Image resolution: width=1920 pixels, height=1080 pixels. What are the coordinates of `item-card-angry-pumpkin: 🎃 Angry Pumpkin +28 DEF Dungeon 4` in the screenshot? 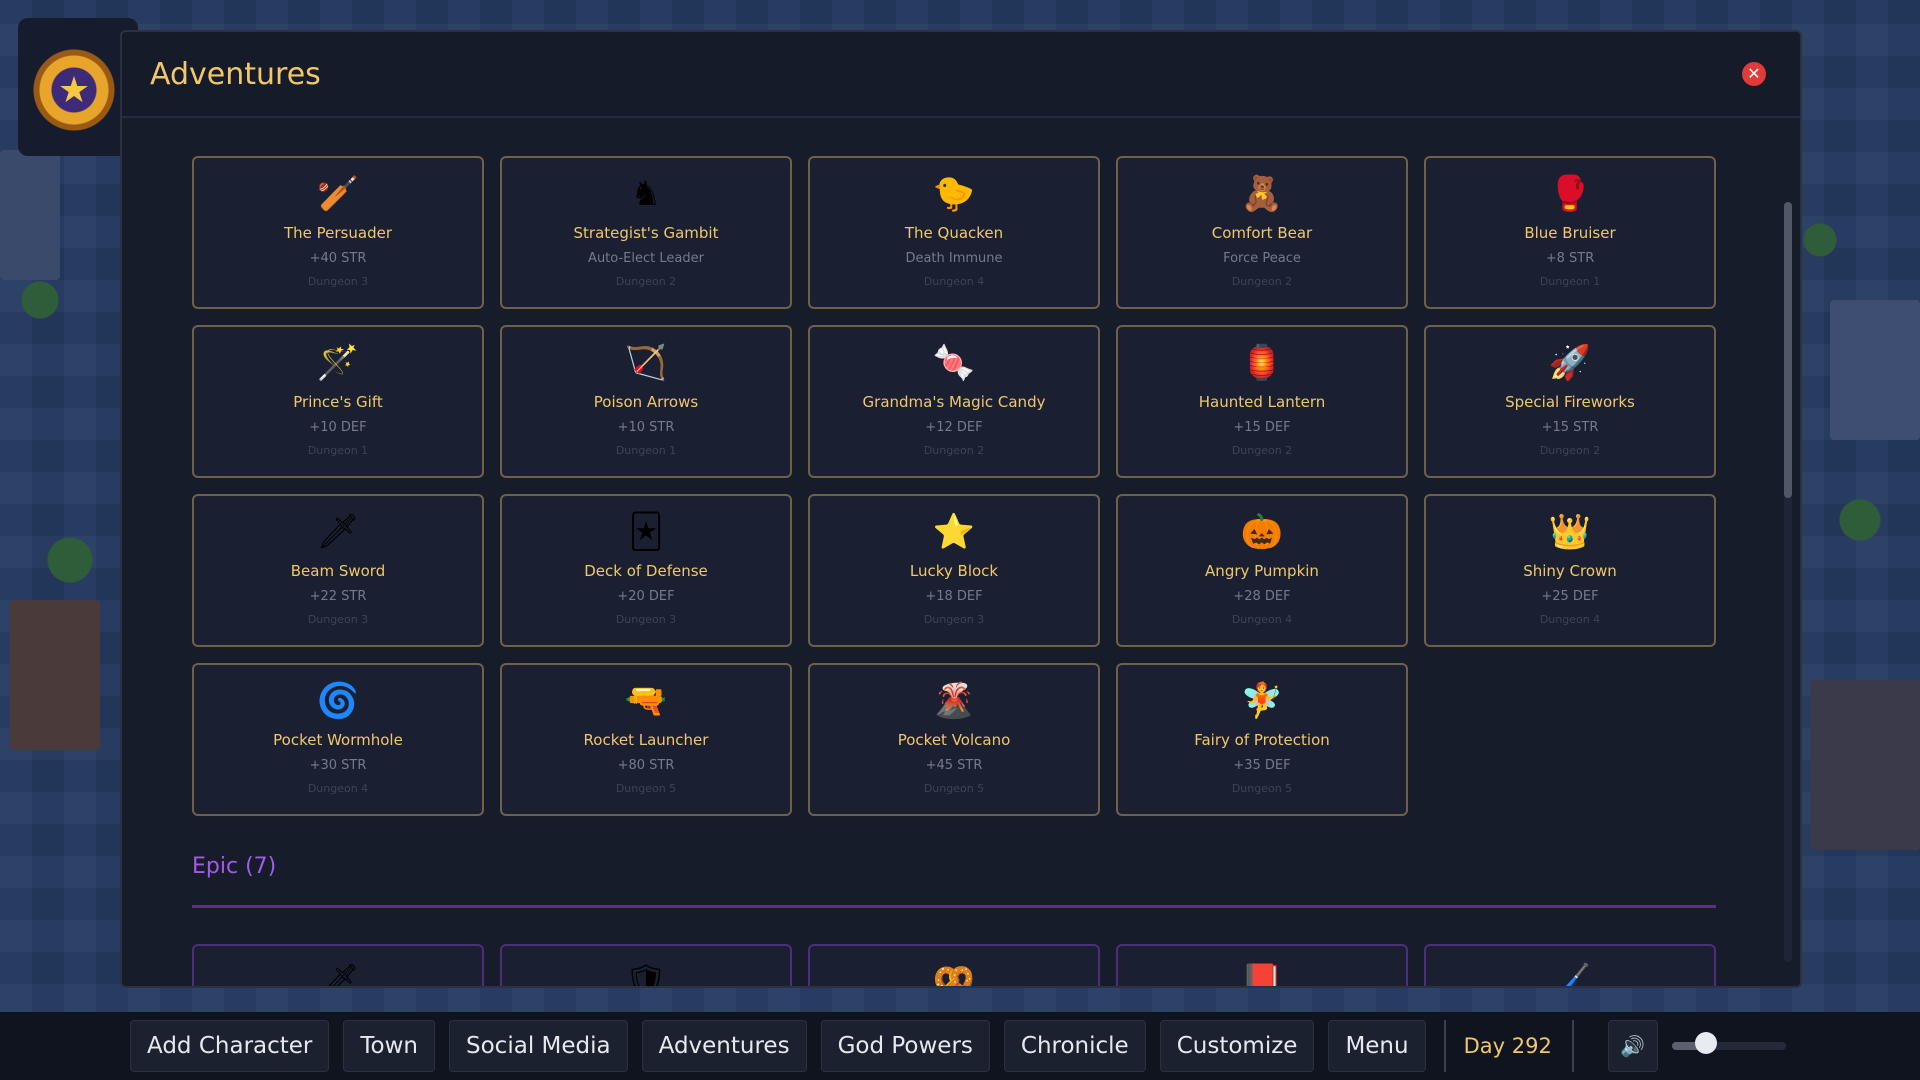 It's located at (1262, 570).